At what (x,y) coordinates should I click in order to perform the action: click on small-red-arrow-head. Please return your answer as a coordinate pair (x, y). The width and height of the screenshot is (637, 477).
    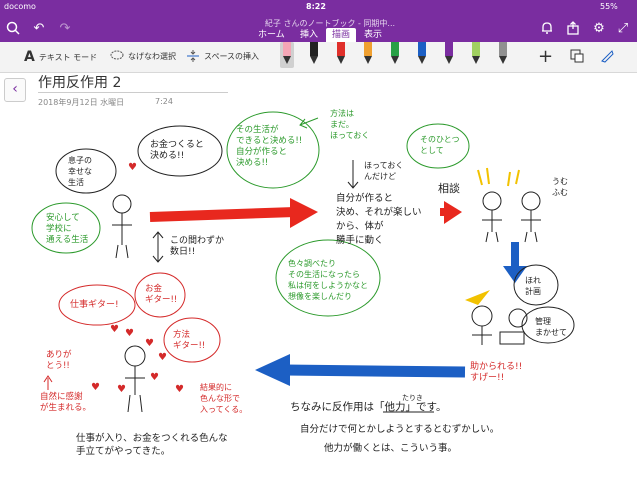
    Looking at the image, I should click on (453, 212).